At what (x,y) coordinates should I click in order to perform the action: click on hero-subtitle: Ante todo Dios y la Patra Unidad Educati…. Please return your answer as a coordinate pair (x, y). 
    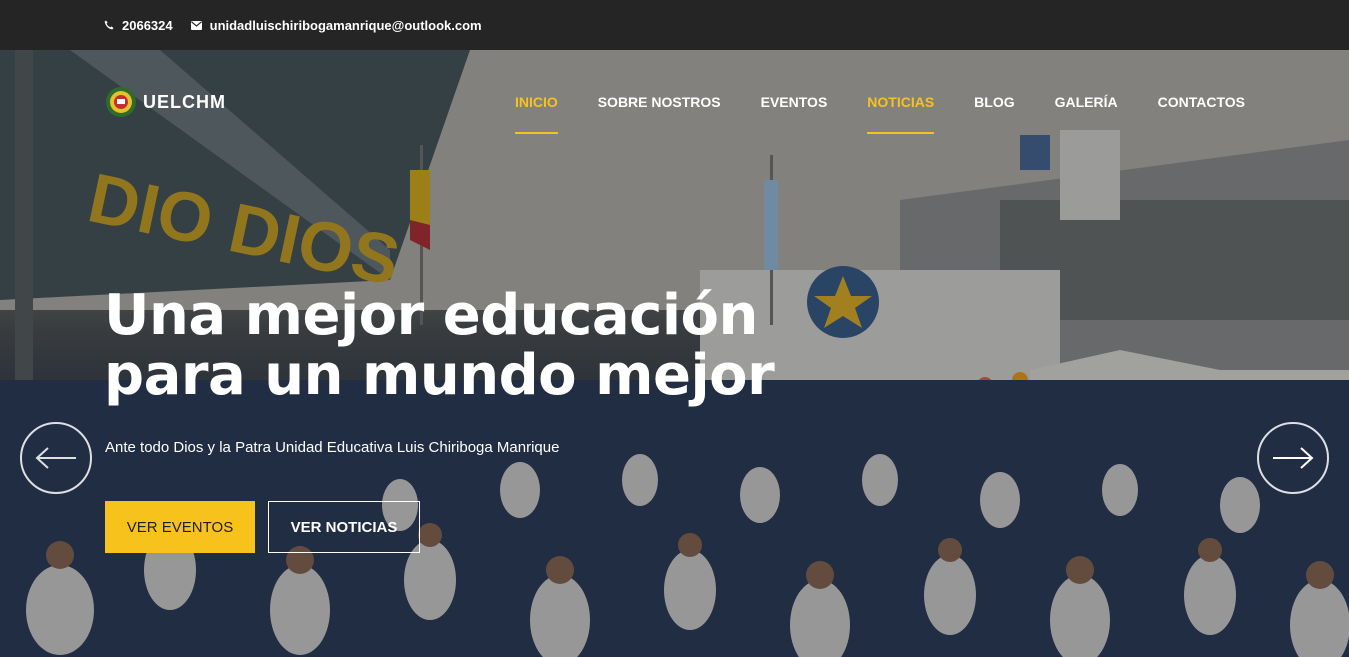
    Looking at the image, I should click on (332, 447).